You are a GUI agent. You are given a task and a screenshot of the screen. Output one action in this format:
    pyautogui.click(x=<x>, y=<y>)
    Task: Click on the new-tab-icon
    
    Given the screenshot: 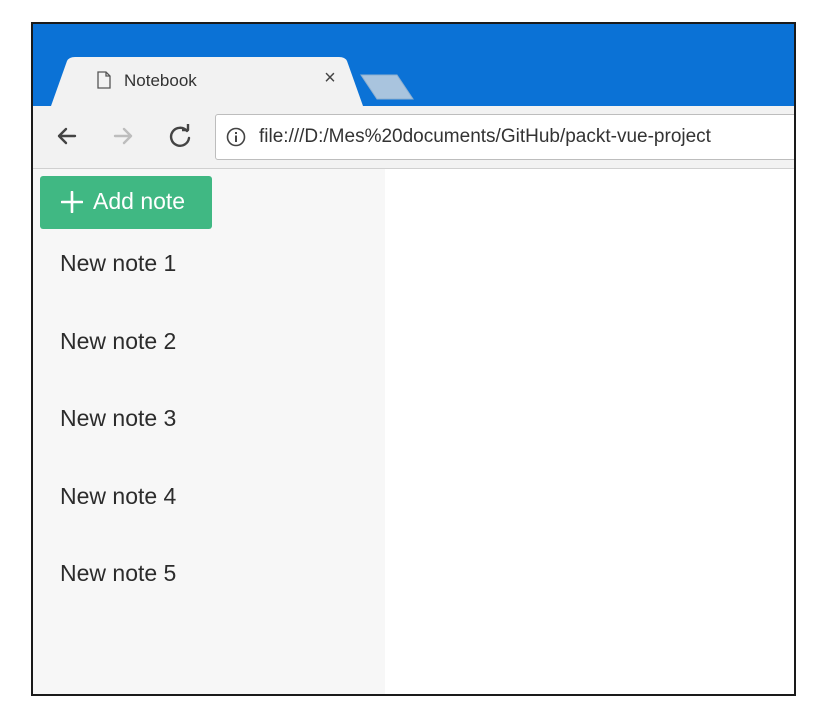 What is the action you would take?
    pyautogui.click(x=387, y=87)
    